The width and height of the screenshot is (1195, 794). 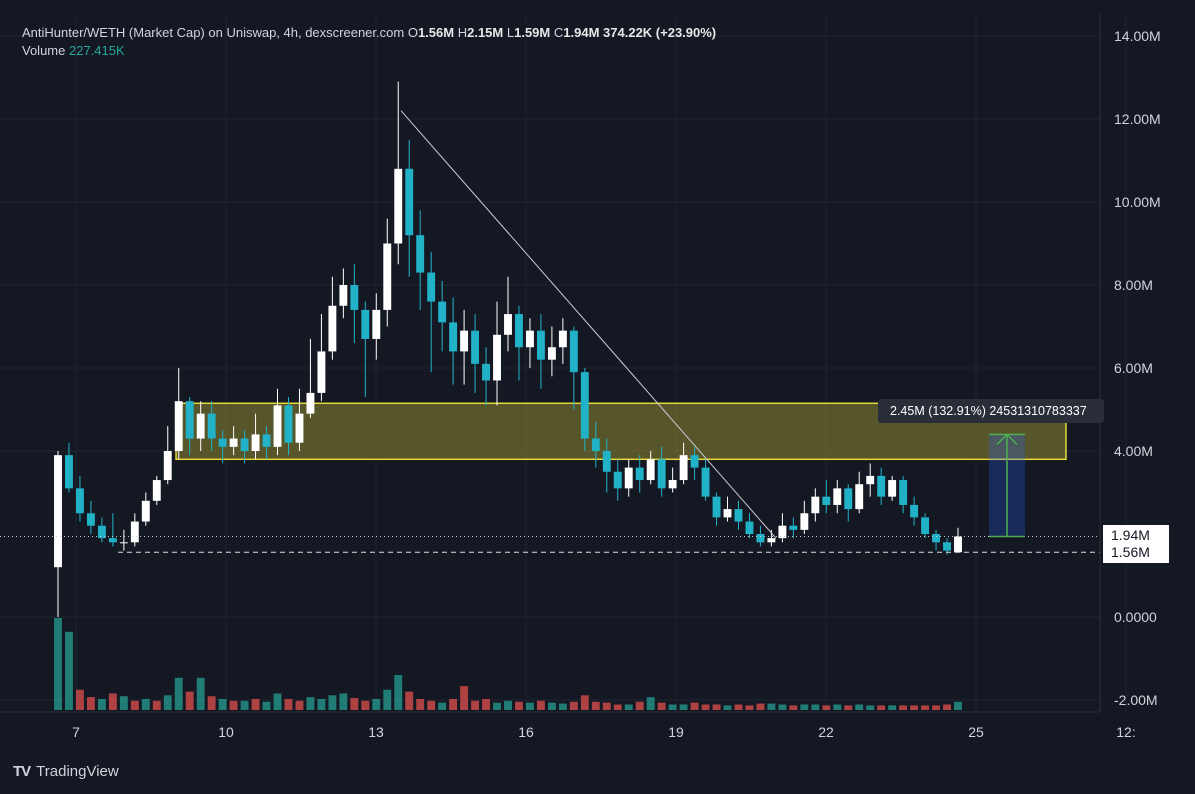 I want to click on legend-close-label: C, so click(x=558, y=32).